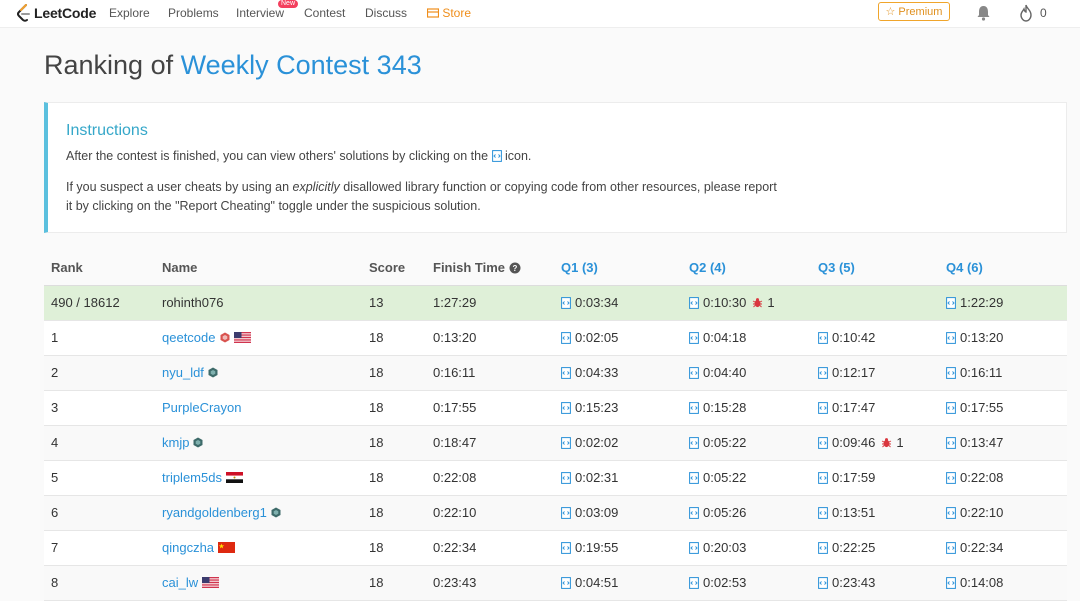 The image size is (1080, 601). What do you see at coordinates (982, 302) in the screenshot?
I see `q4-time: 1:22:29` at bounding box center [982, 302].